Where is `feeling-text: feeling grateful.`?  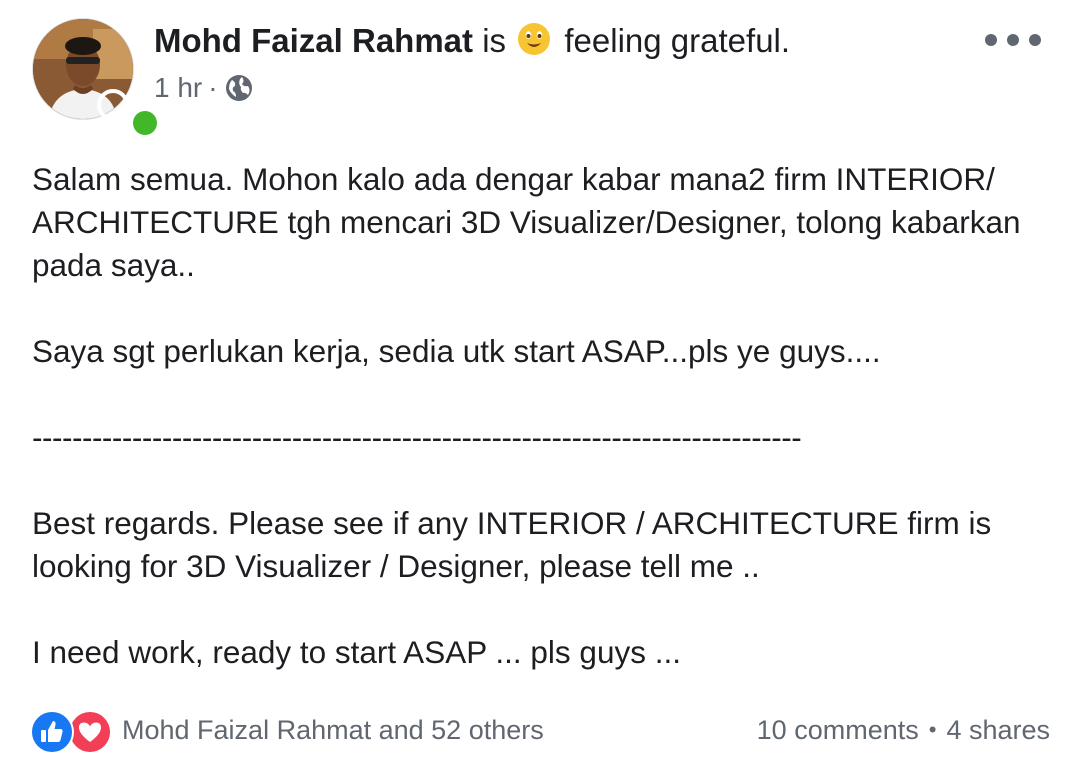 feeling-text: feeling grateful. is located at coordinates (677, 40).